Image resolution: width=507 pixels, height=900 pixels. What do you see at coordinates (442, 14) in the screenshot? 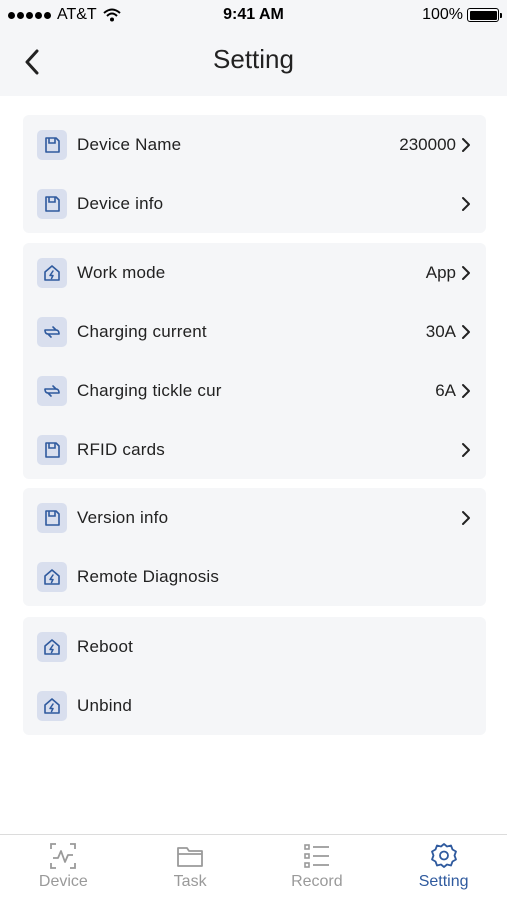
I see `battery-percent: 100%` at bounding box center [442, 14].